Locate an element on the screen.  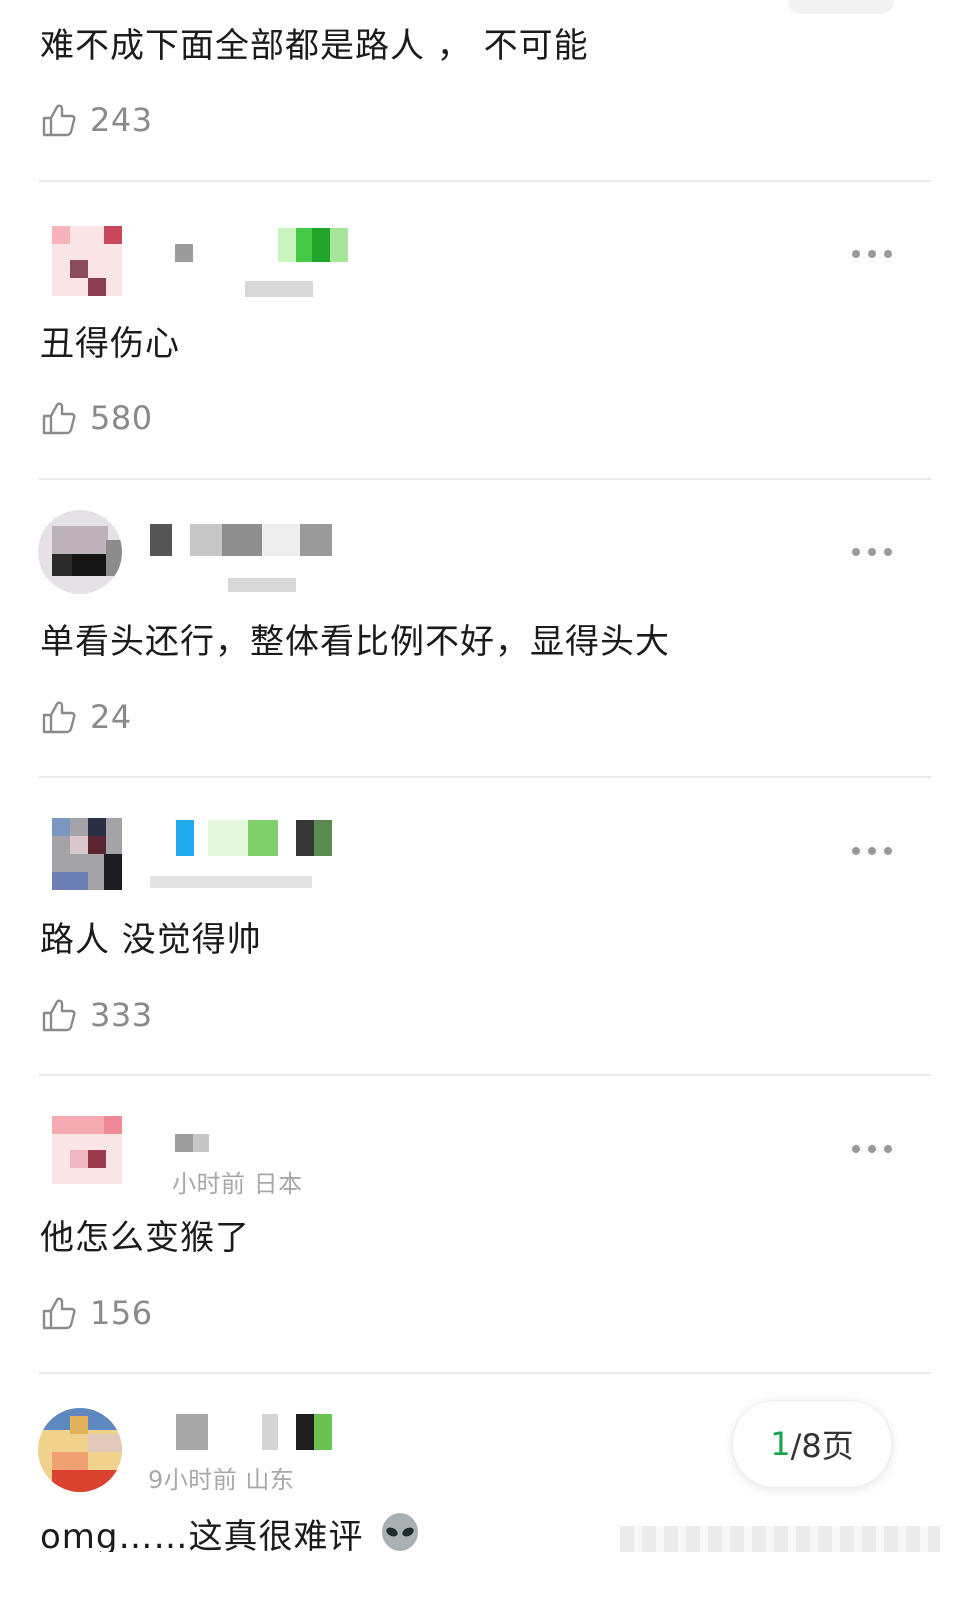
page-current: 1 is located at coordinates (780, 1444).